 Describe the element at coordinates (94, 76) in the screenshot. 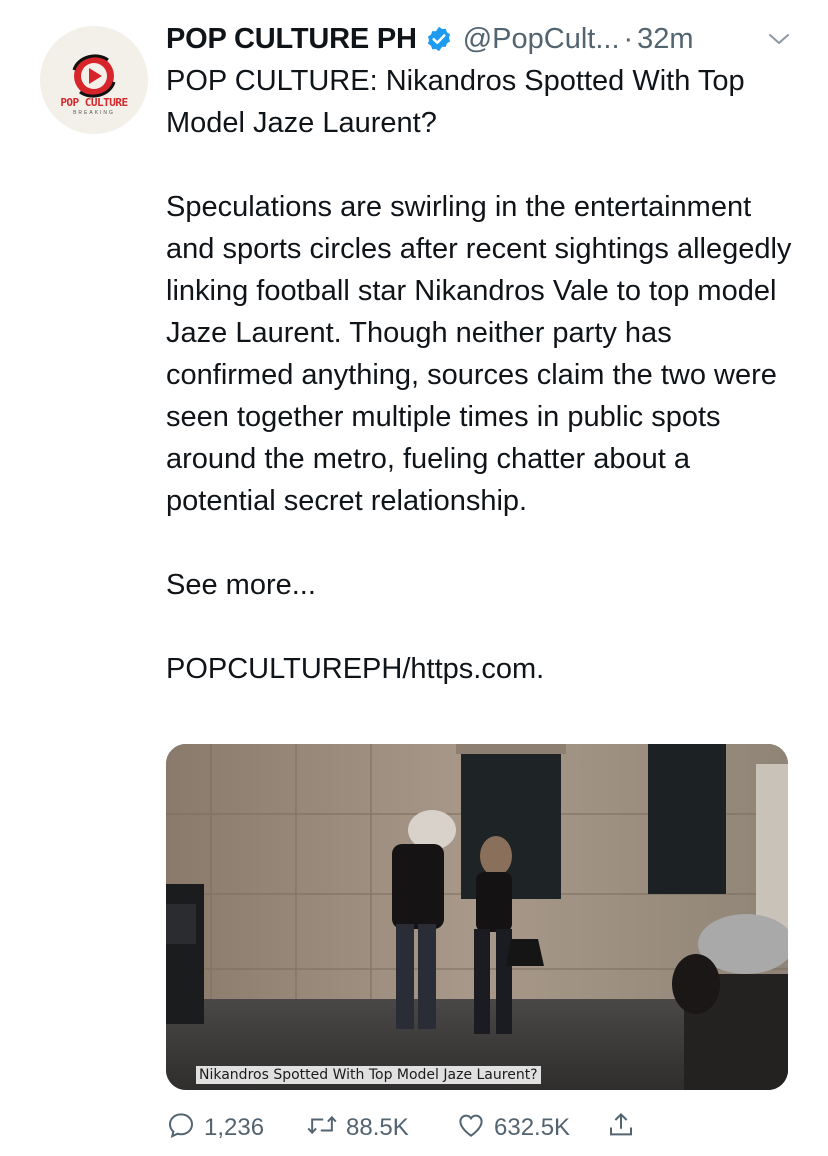

I see `pop-culture-logo` at that location.